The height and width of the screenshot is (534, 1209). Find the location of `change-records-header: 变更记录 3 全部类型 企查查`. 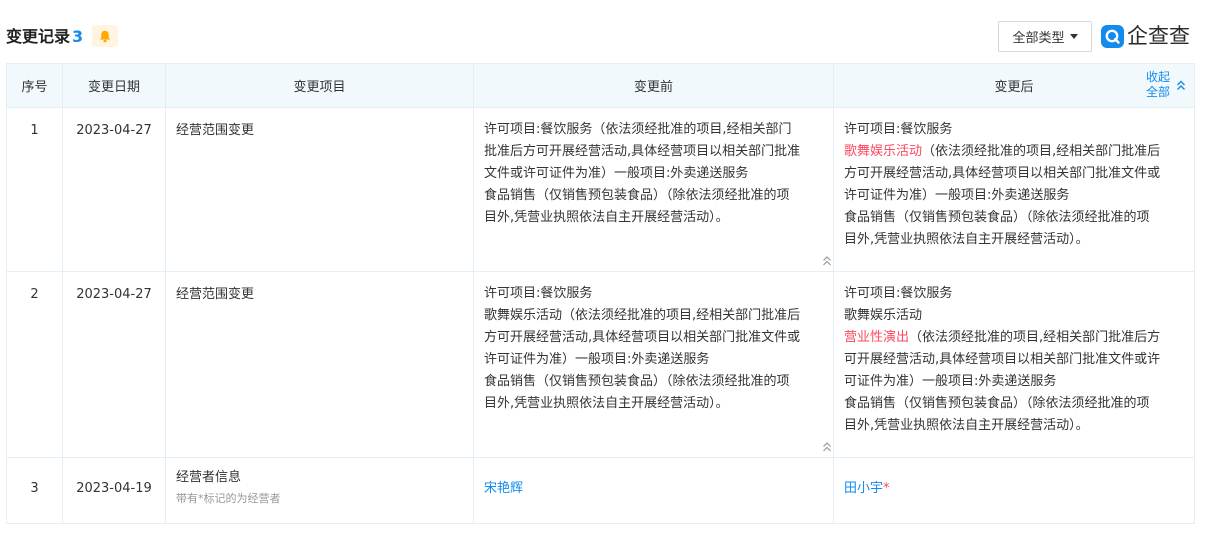

change-records-header: 变更记录 3 全部类型 企查查 is located at coordinates (600, 37).